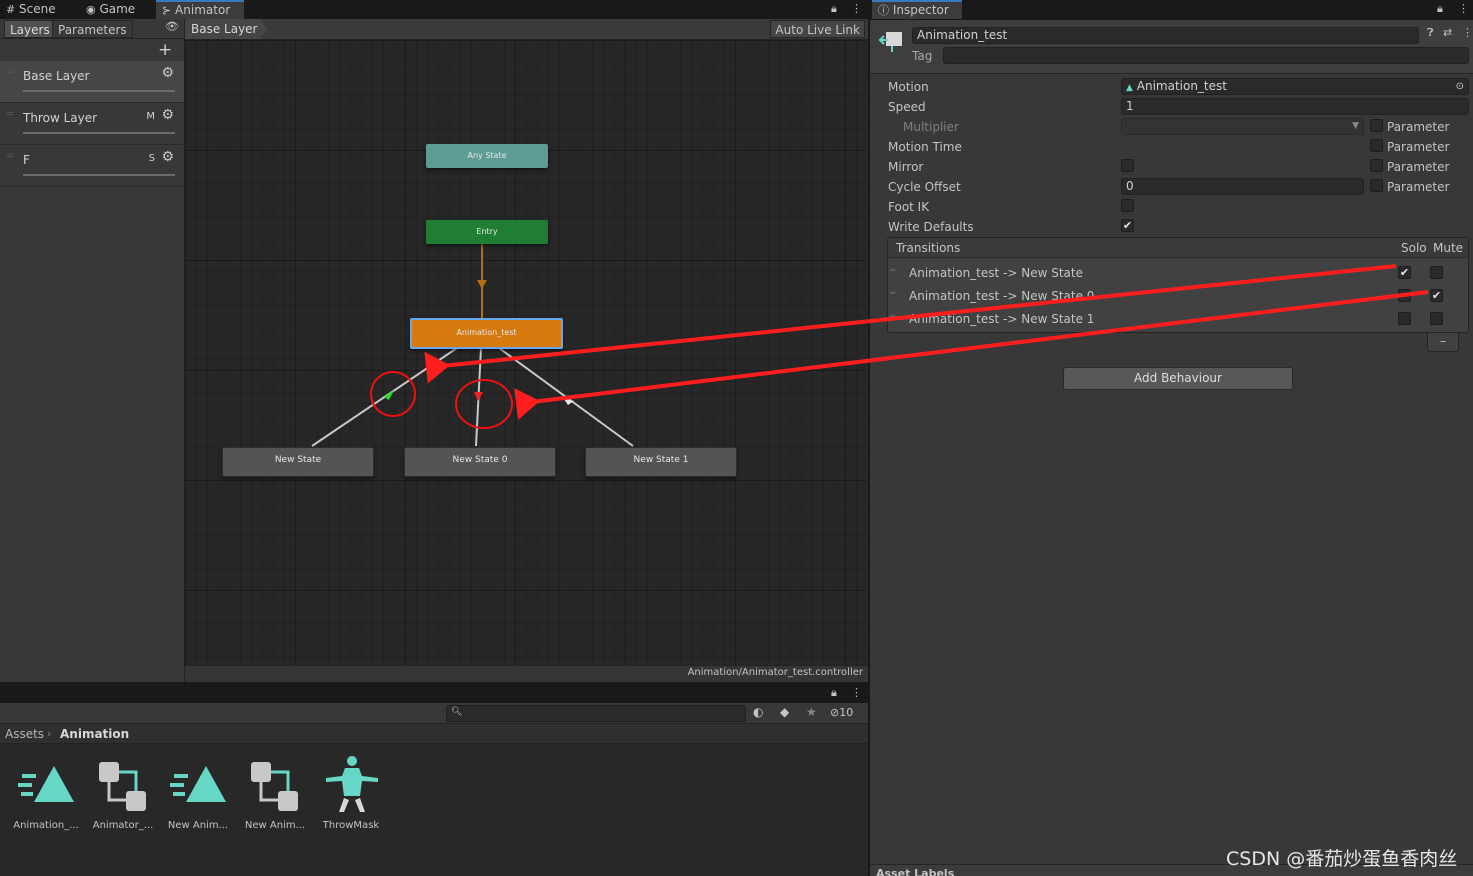  I want to click on tab-parameters: Parameters, so click(92, 29).